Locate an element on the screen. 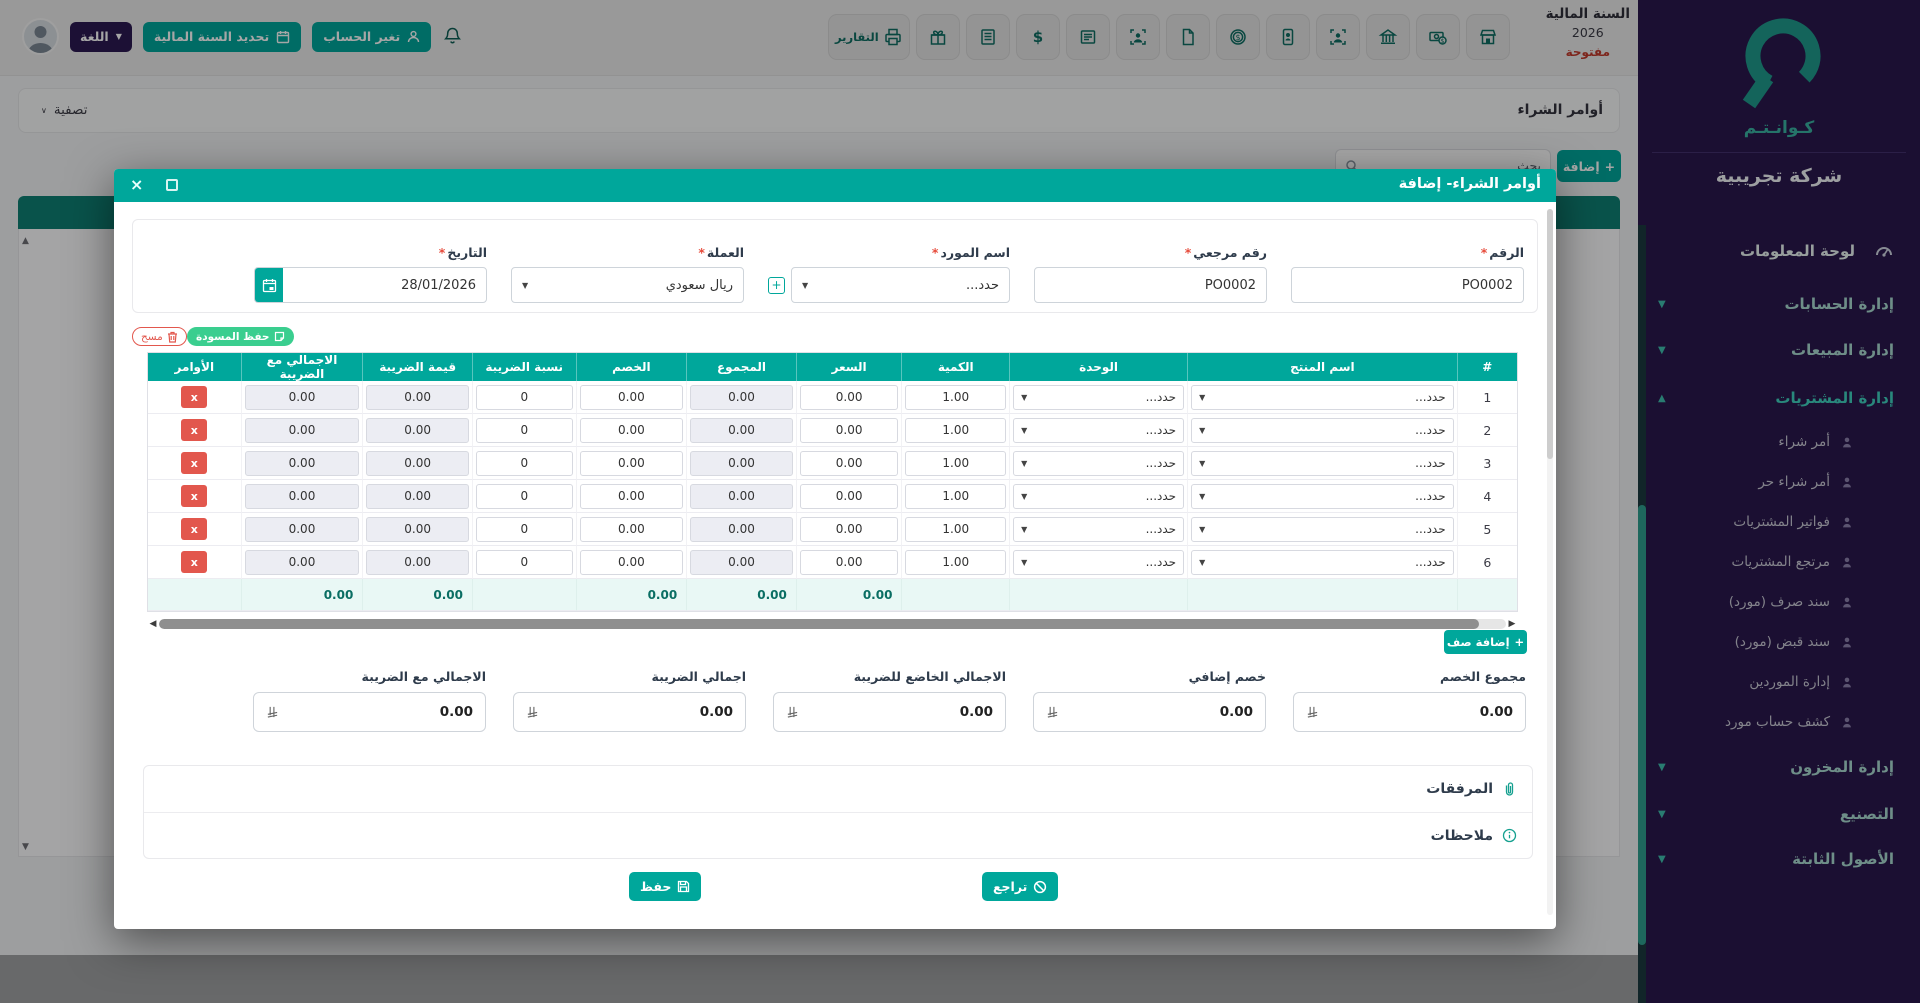 The height and width of the screenshot is (1003, 1920). total-with-tax-field: 0.00 is located at coordinates (302, 397).